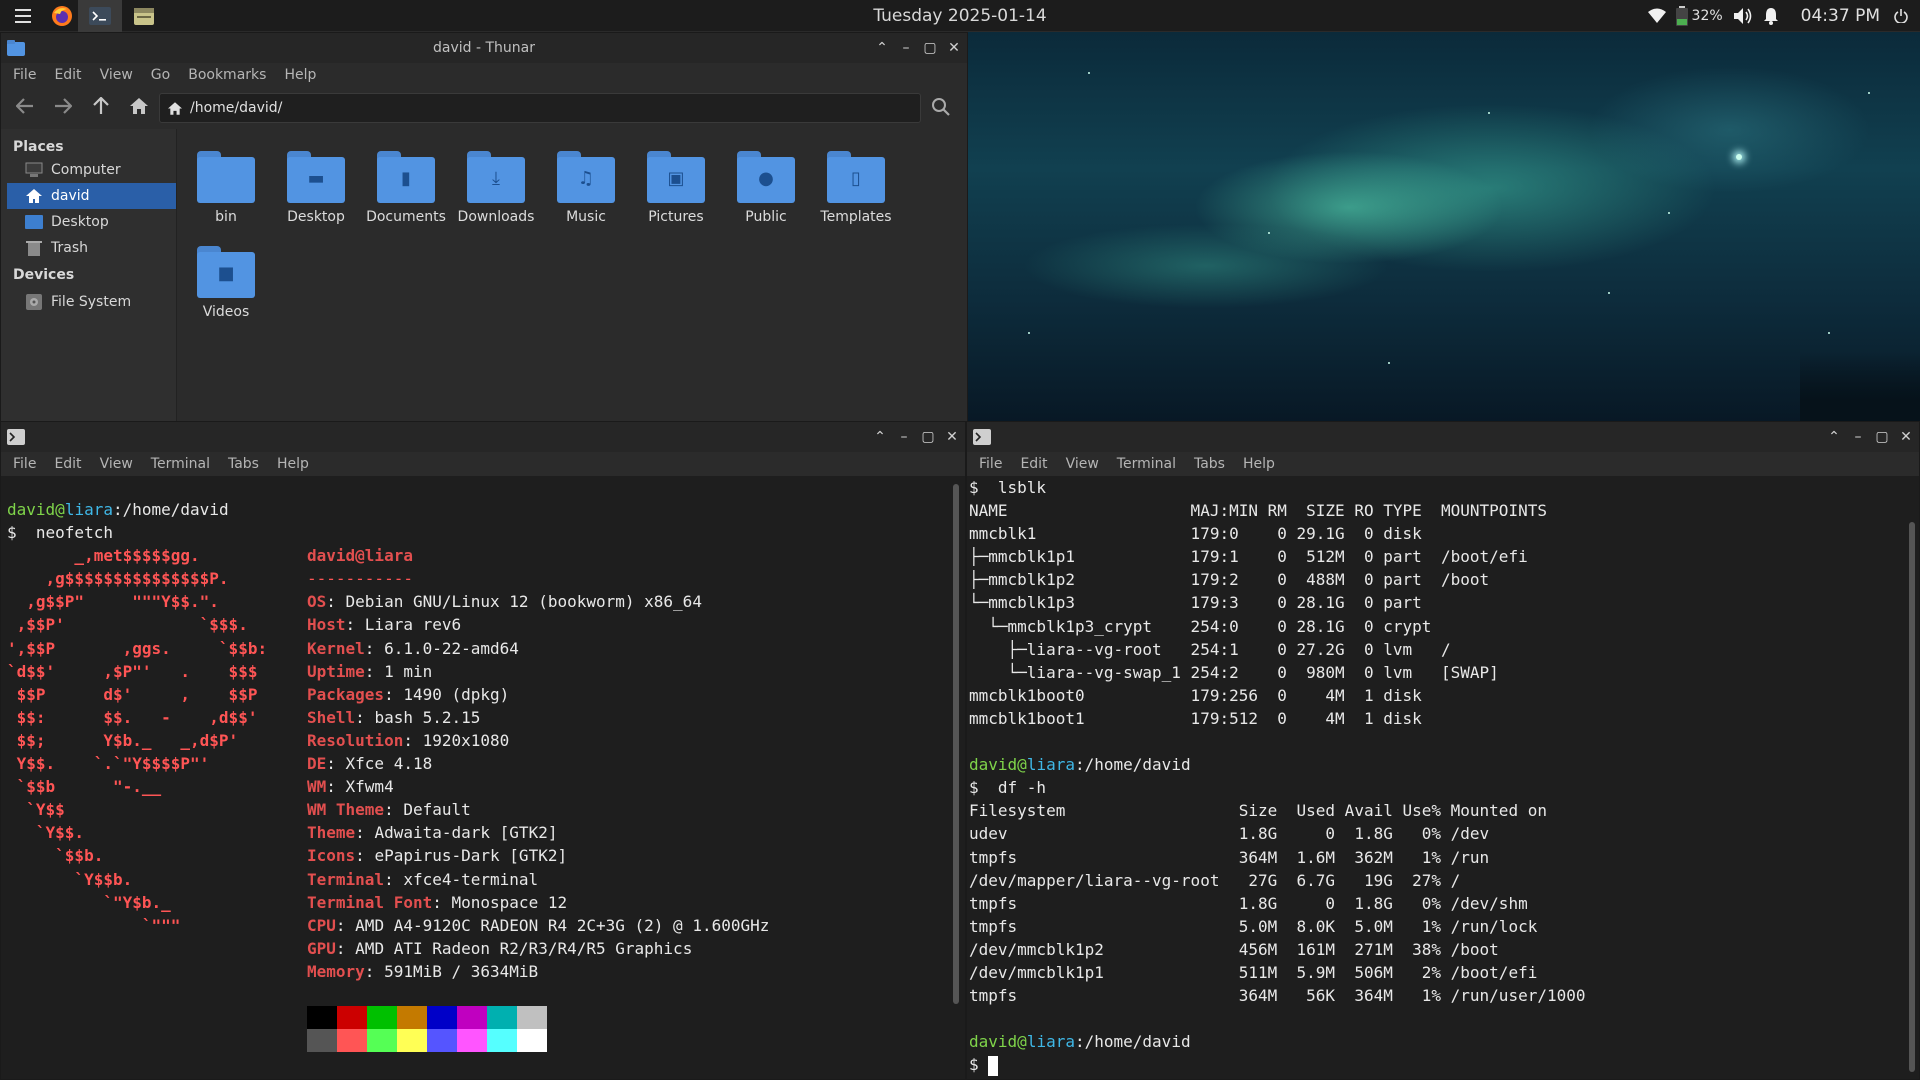 This screenshot has width=1920, height=1080. What do you see at coordinates (538, 948) in the screenshot?
I see `info-line: GPU: AMD ATI Radeon R2/R3/R4/R5 Graphics` at bounding box center [538, 948].